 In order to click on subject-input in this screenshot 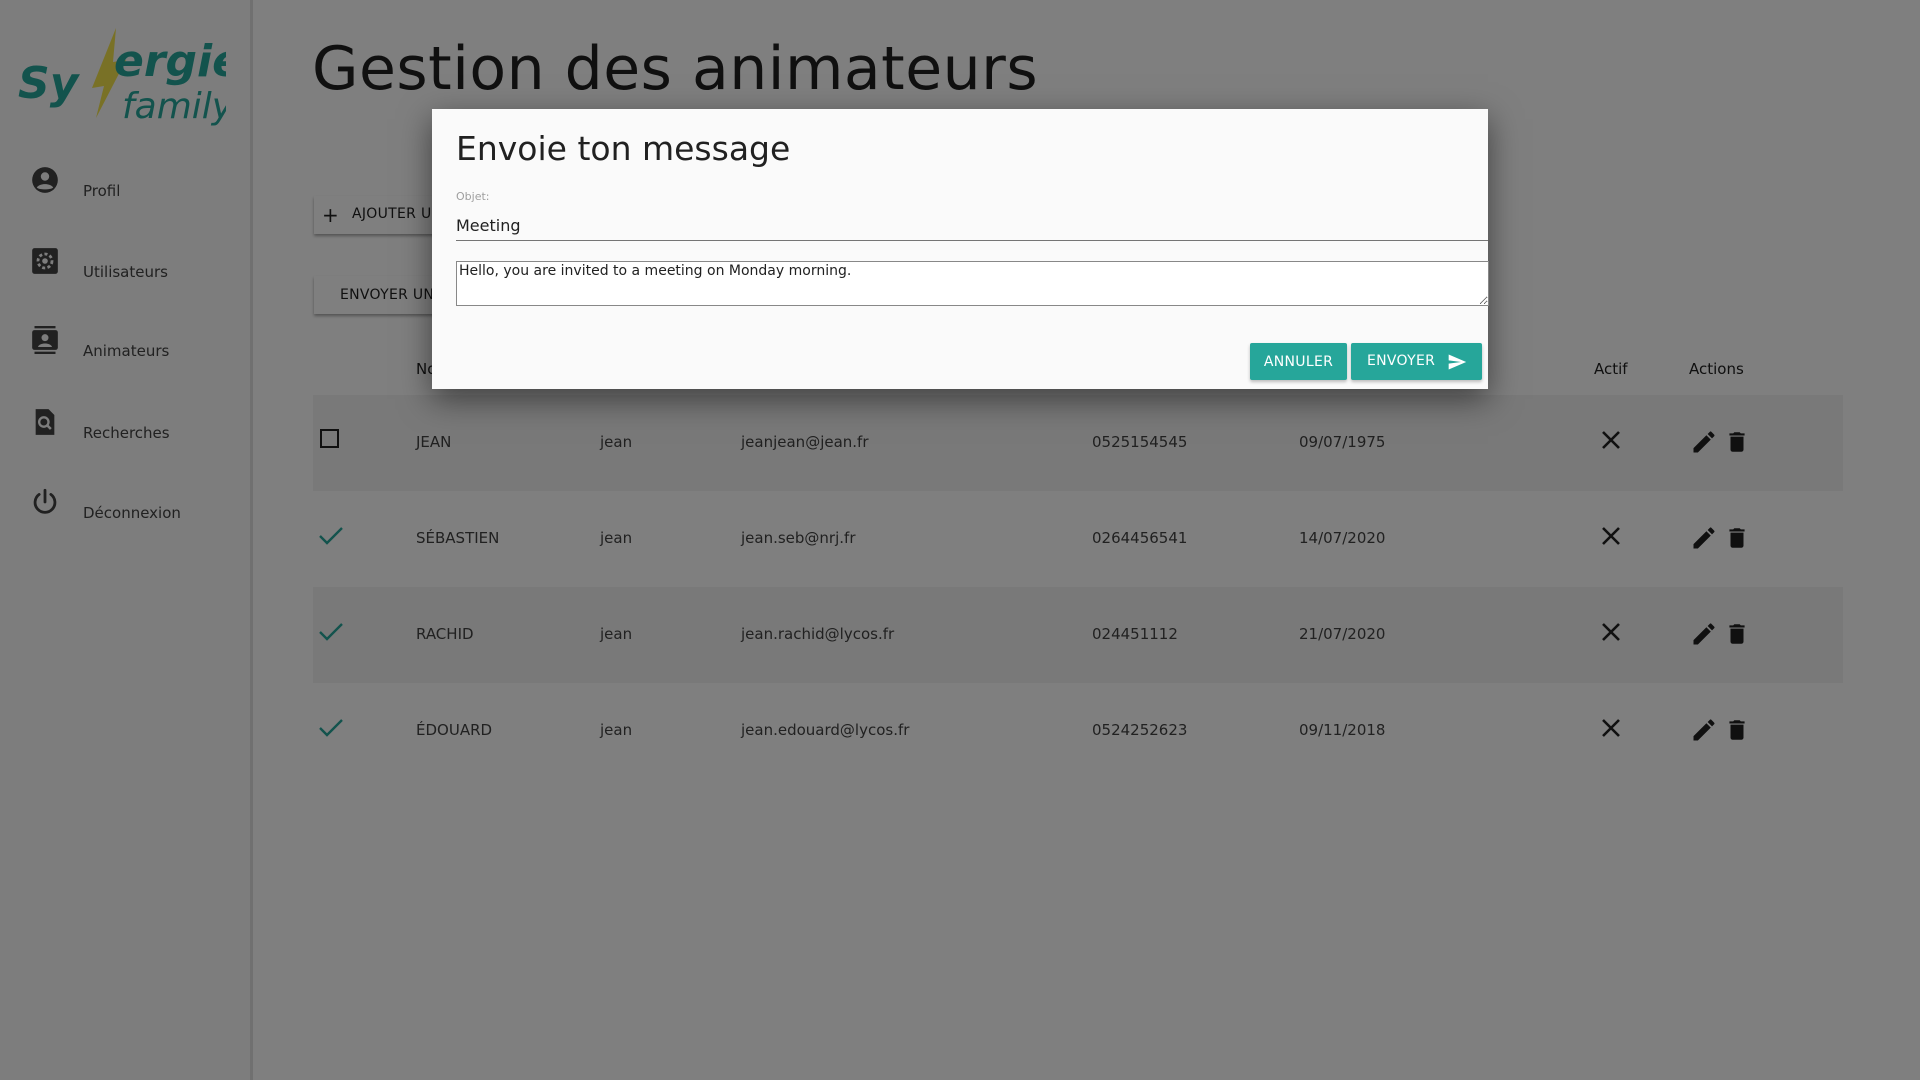, I will do `click(972, 226)`.